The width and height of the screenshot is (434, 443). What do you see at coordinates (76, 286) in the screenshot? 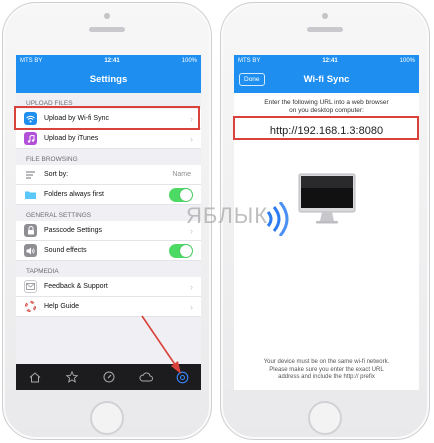
I see `row-label: Feedback & Support` at bounding box center [76, 286].